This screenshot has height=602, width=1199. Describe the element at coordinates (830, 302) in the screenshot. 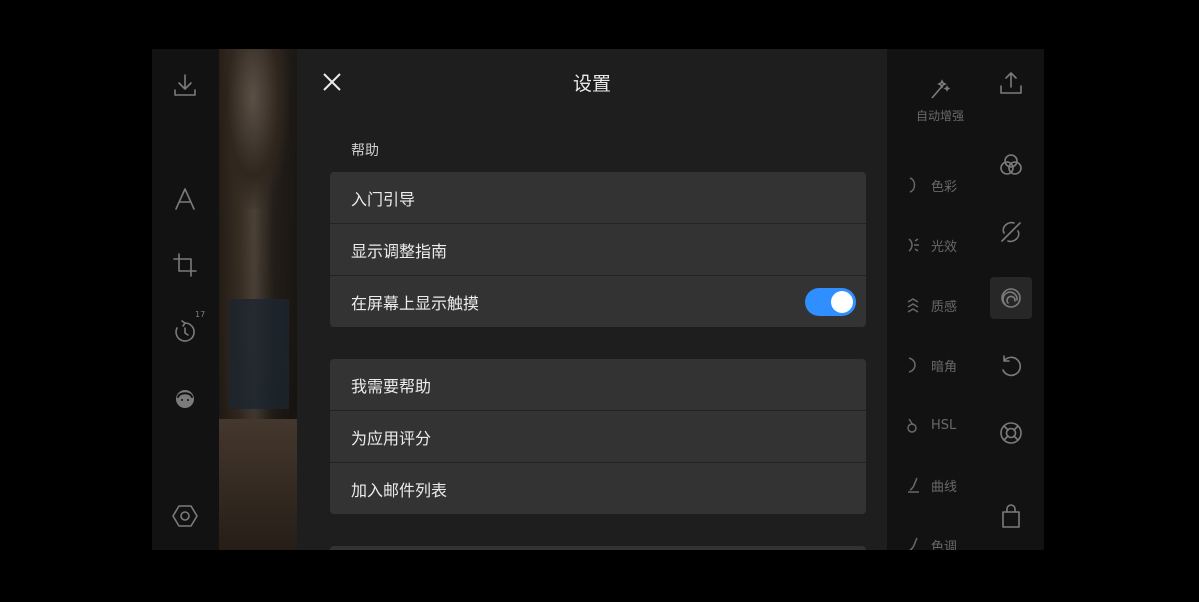

I see `show-touches-toggle` at that location.